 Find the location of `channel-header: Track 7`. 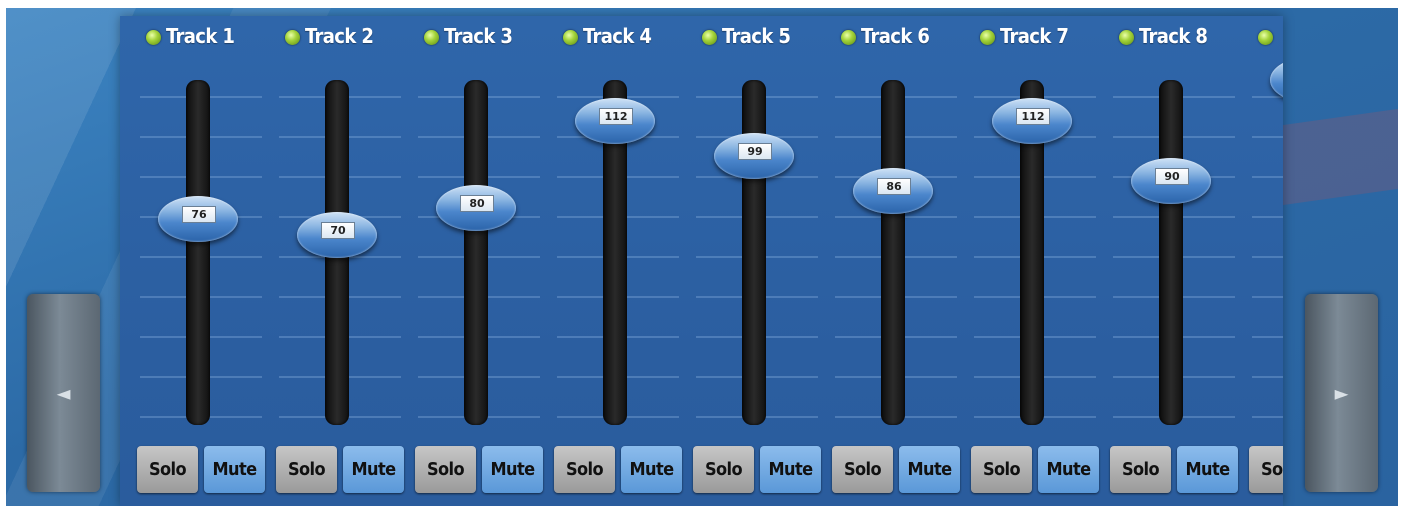

channel-header: Track 7 is located at coordinates (1023, 35).